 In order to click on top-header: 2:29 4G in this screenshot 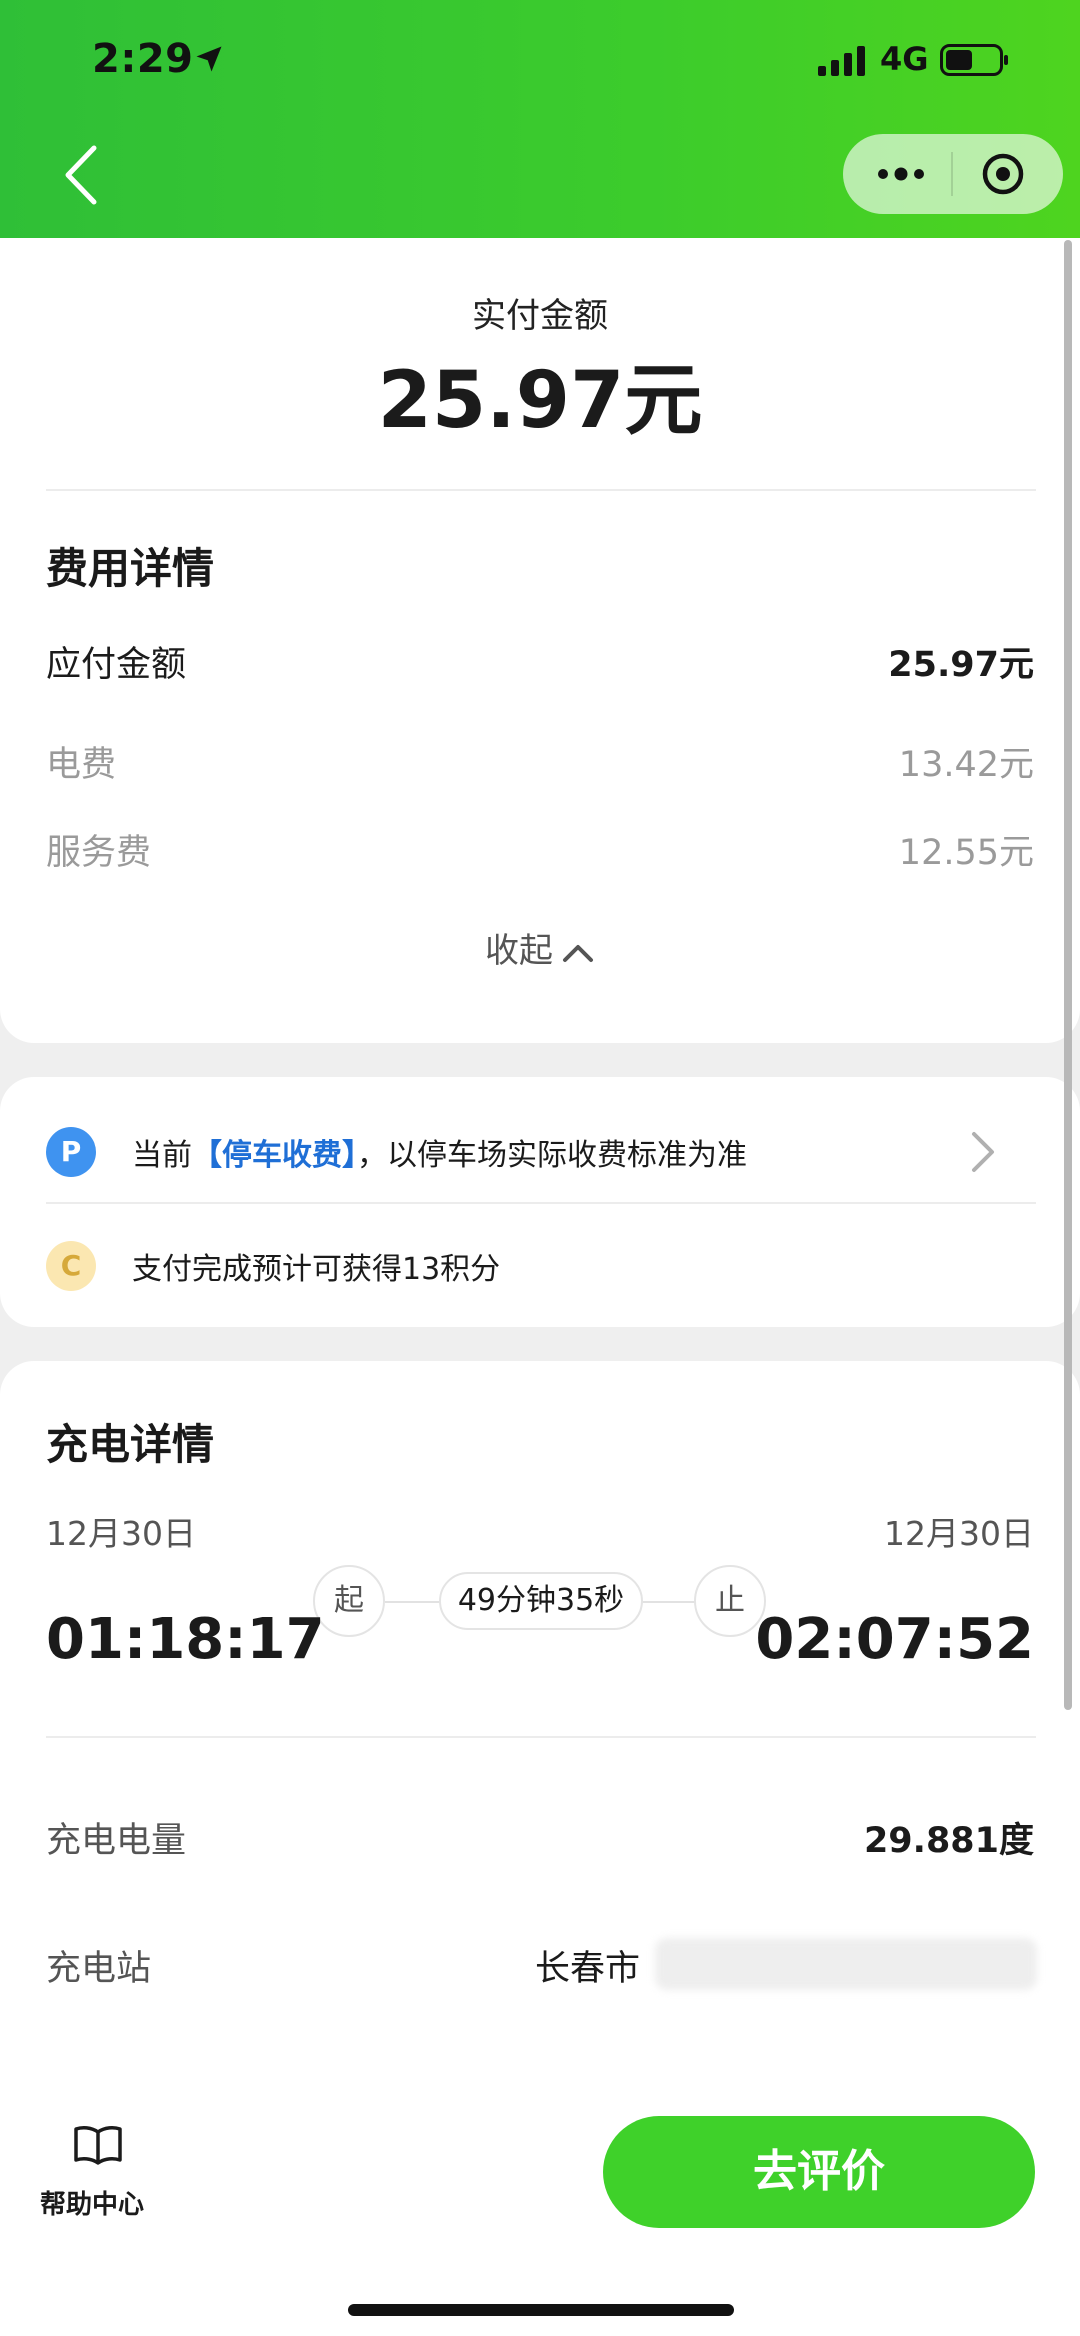, I will do `click(540, 119)`.